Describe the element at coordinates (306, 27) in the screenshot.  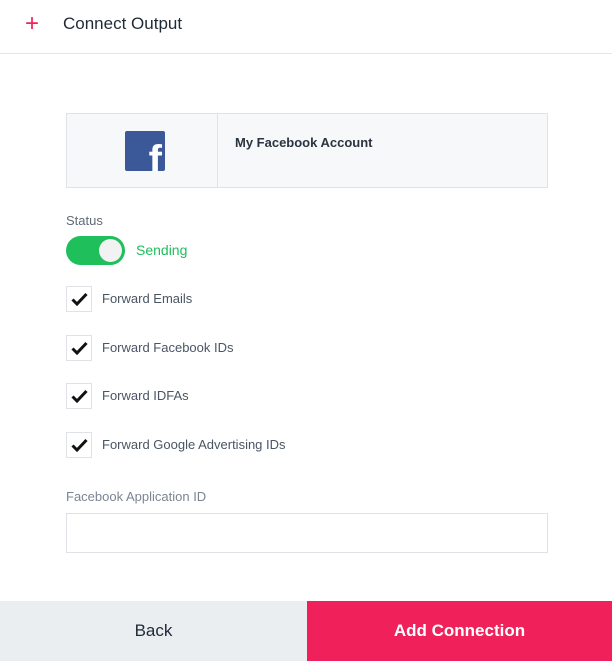
I see `page-header: + Connect Output` at that location.